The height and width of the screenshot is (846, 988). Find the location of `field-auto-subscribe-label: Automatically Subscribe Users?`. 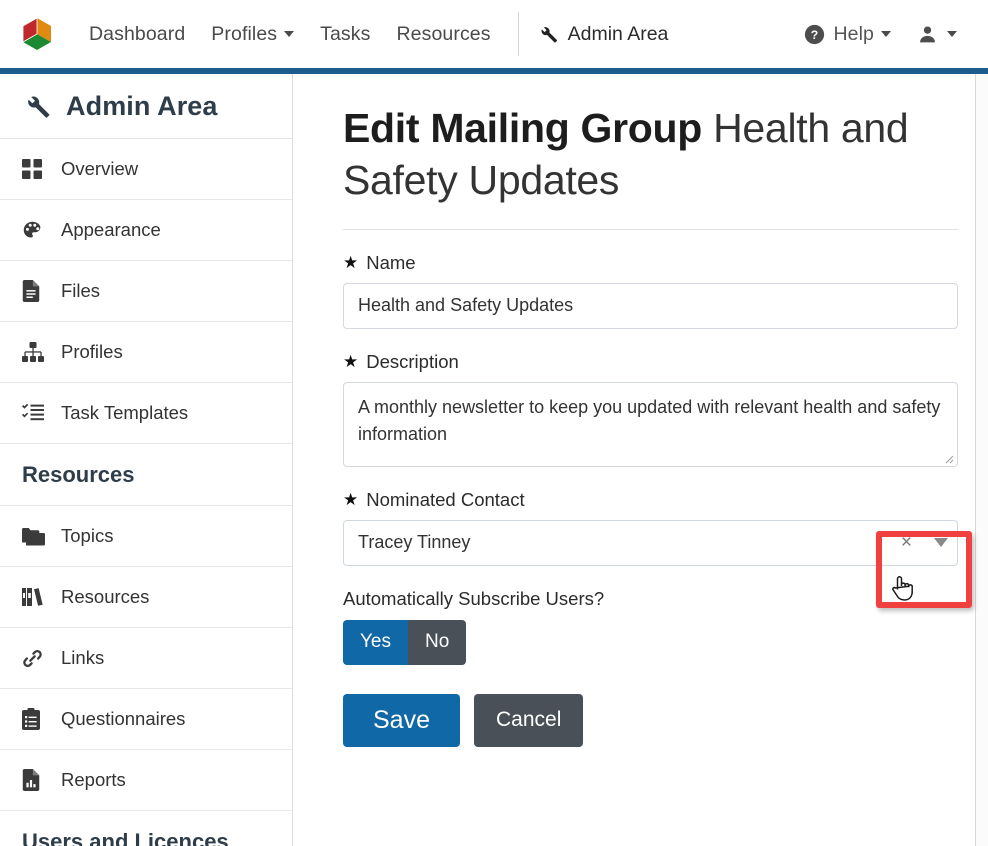

field-auto-subscribe-label: Automatically Subscribe Users? is located at coordinates (474, 598).